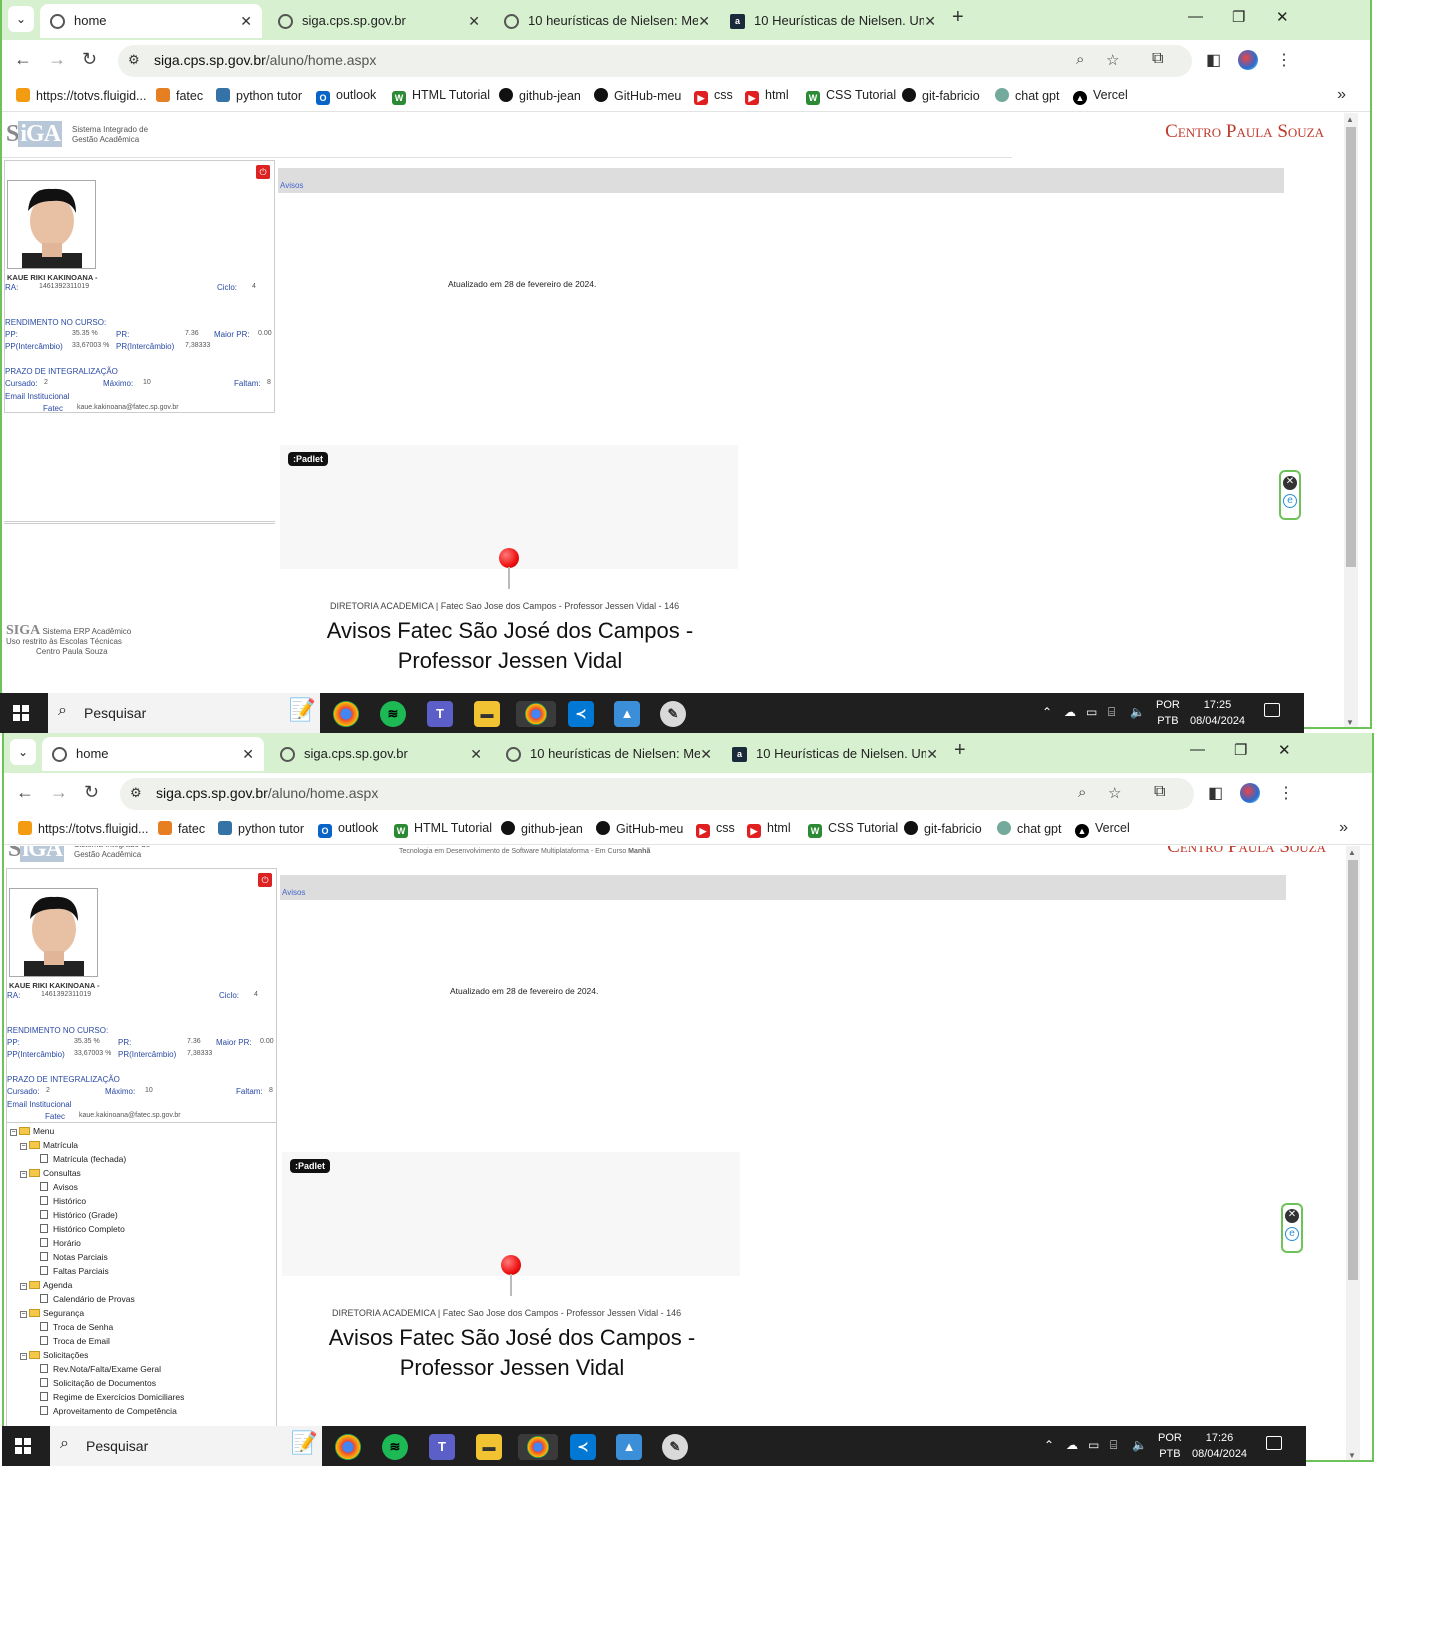 The image size is (1448, 1644). What do you see at coordinates (1093, 1445) in the screenshot?
I see `battery-icon: ▭` at bounding box center [1093, 1445].